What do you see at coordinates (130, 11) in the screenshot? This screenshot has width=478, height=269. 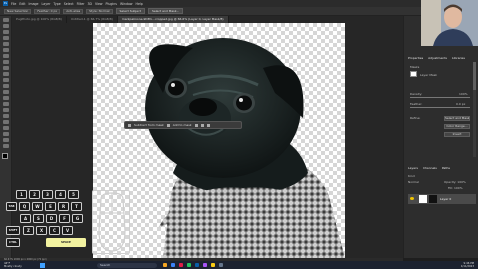 I see `select-subject-button: Select Subject` at bounding box center [130, 11].